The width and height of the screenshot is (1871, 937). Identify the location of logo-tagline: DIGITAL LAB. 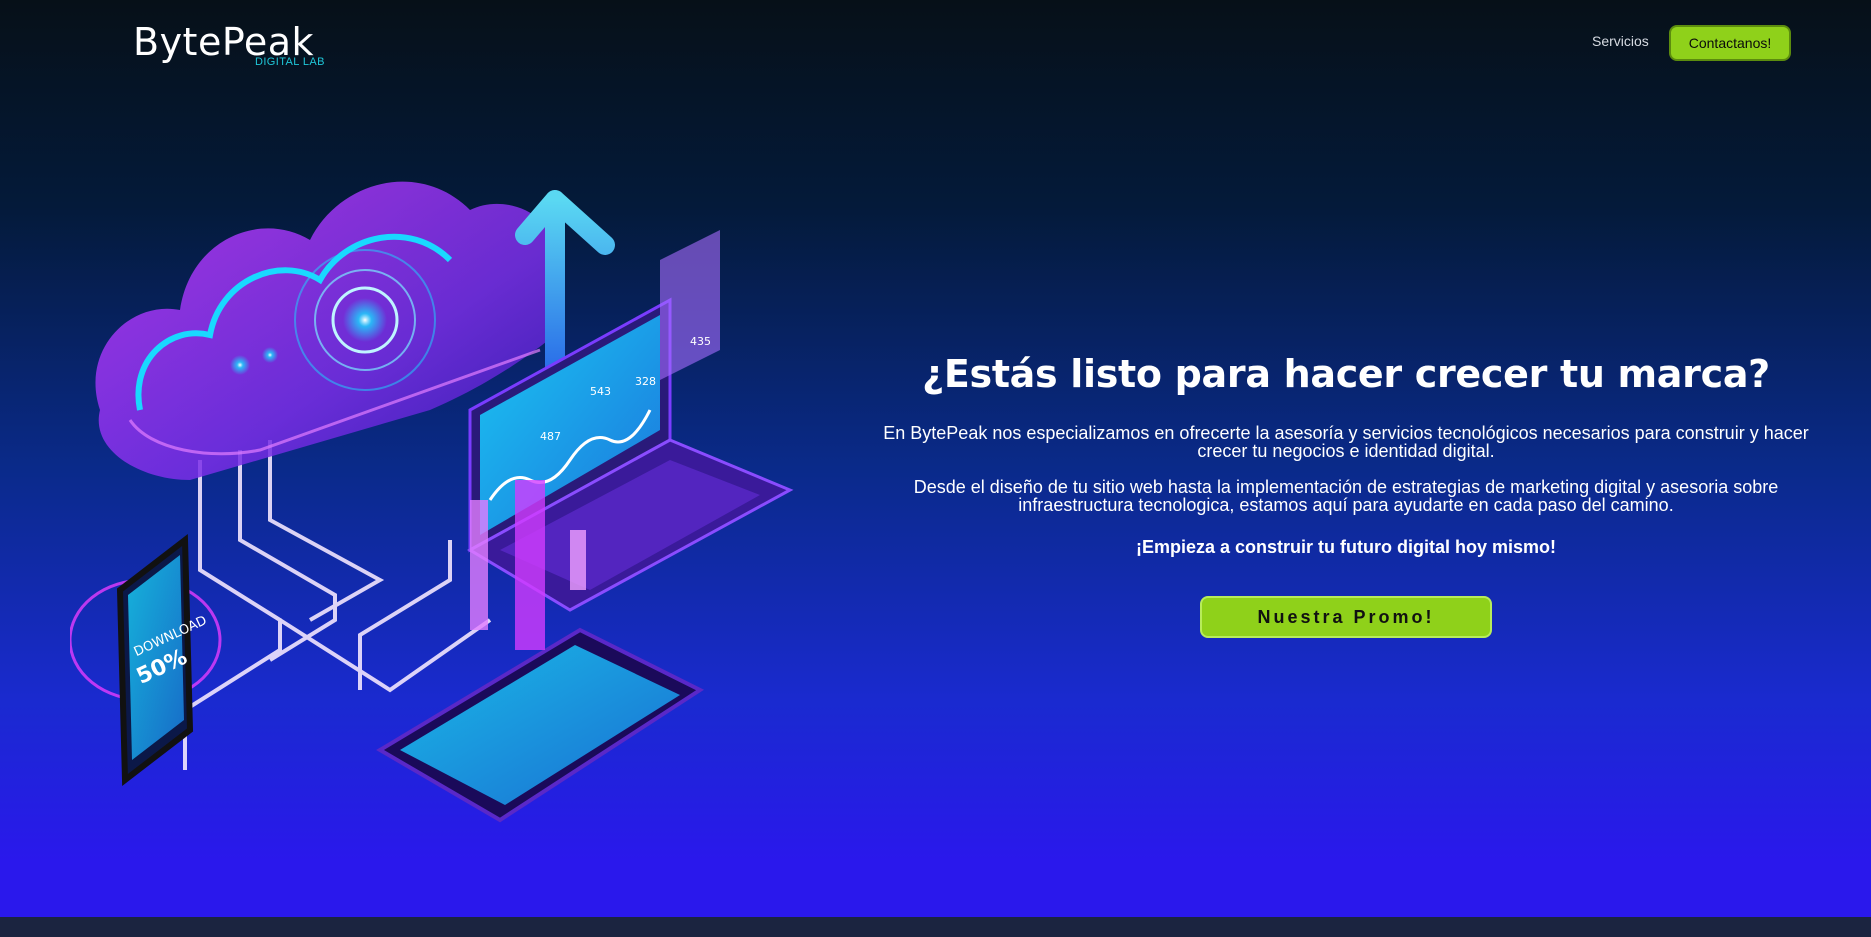
(290, 62).